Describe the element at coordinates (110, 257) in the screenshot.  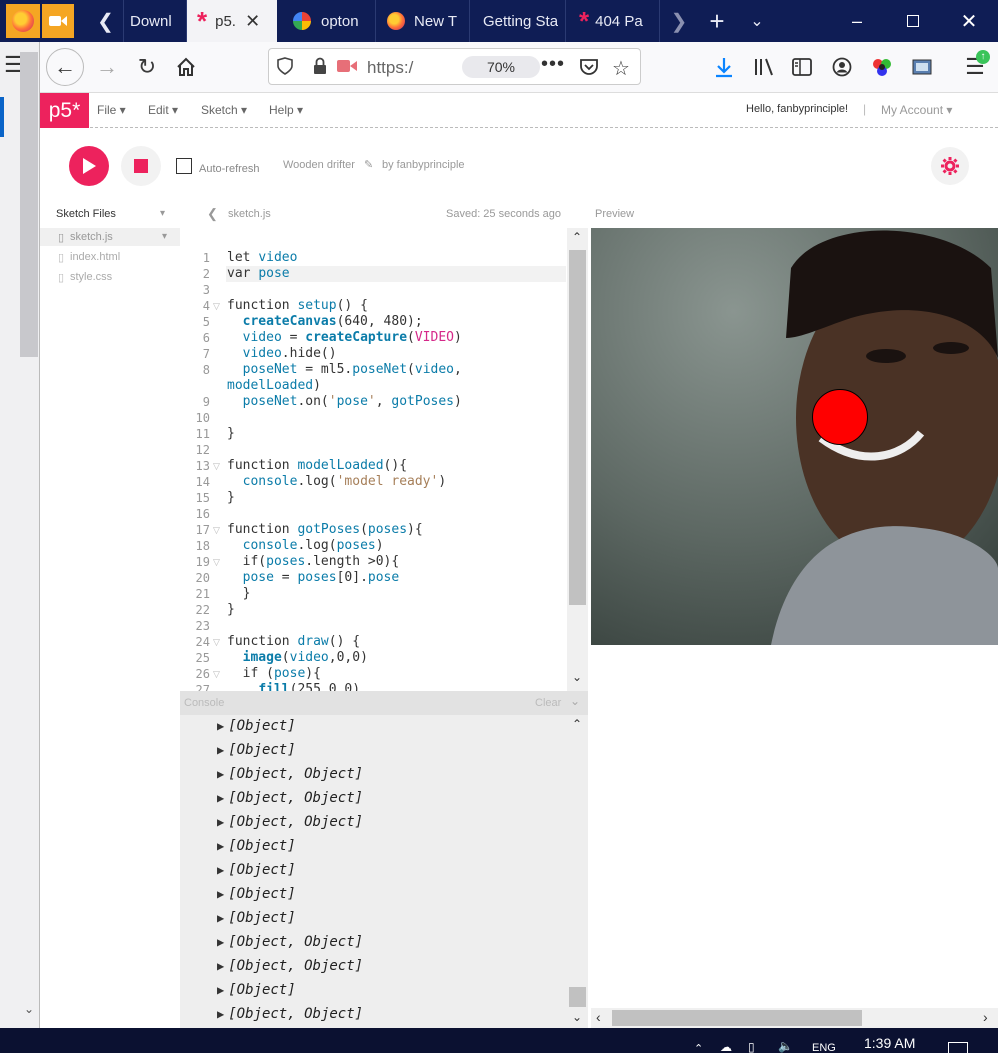
I see `file-item-index-html: ▯ index.html` at that location.